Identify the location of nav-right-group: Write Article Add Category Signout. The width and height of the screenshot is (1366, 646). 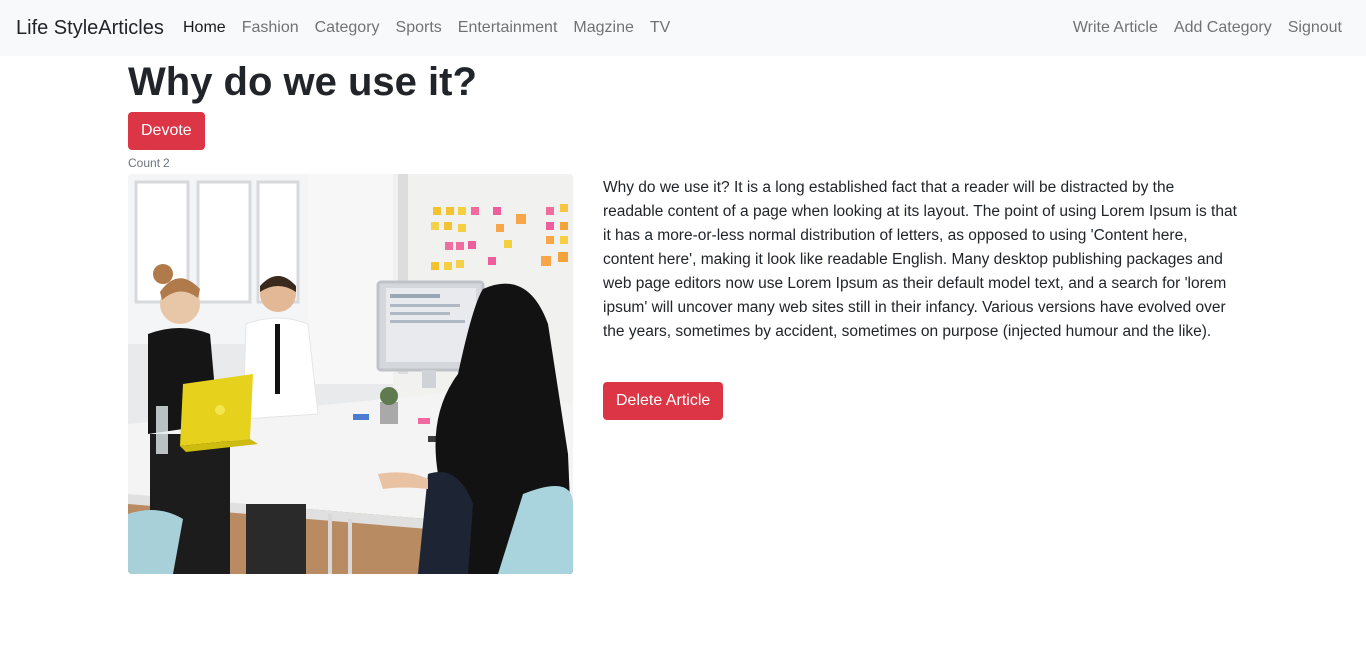
(1207, 28).